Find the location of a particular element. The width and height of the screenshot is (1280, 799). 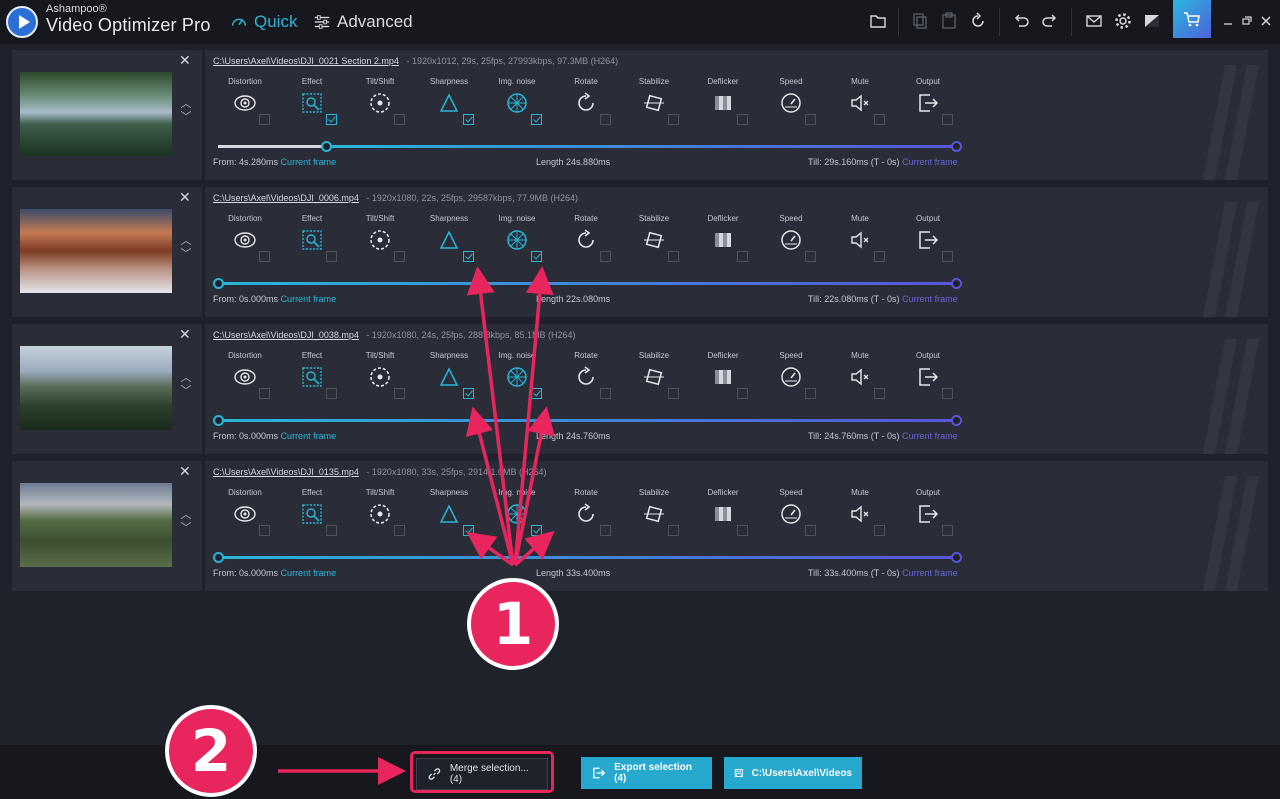

file-path-link: C:\Users\Axel\Videos\DJI_0038.mp4 is located at coordinates (286, 335).